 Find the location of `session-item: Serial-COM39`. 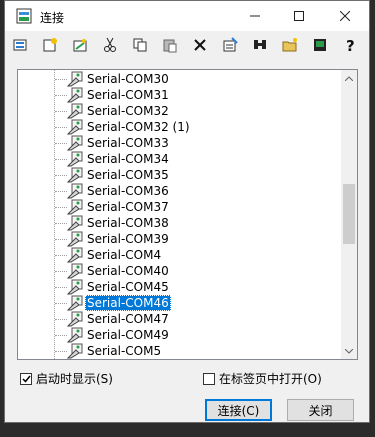

session-item: Serial-COM39 is located at coordinates (178, 239).